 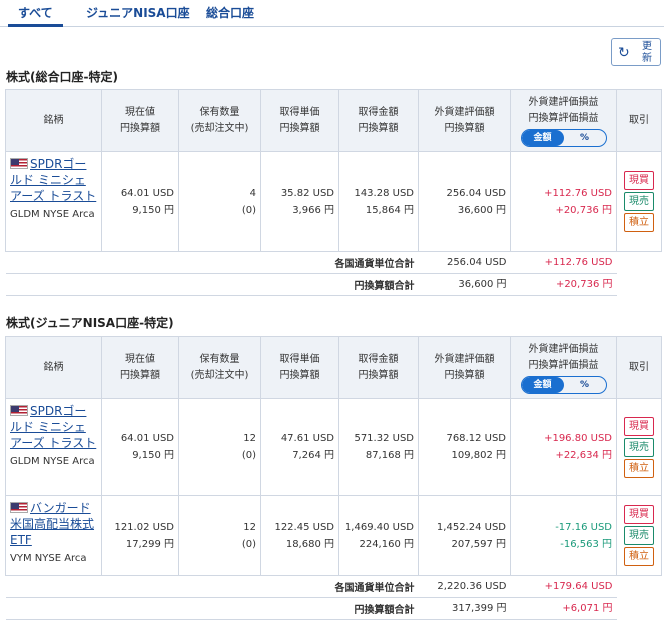 I want to click on cost-cell: 35.82 USD 3,966 円, so click(x=299, y=201).